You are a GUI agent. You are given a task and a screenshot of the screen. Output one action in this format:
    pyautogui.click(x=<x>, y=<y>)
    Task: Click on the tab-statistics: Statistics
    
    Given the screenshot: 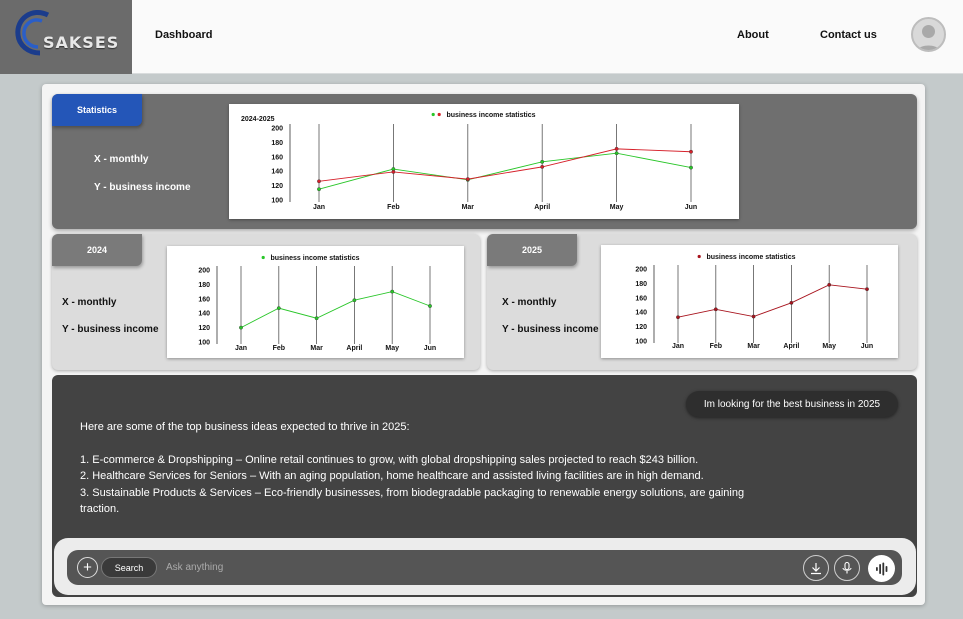 What is the action you would take?
    pyautogui.click(x=97, y=110)
    